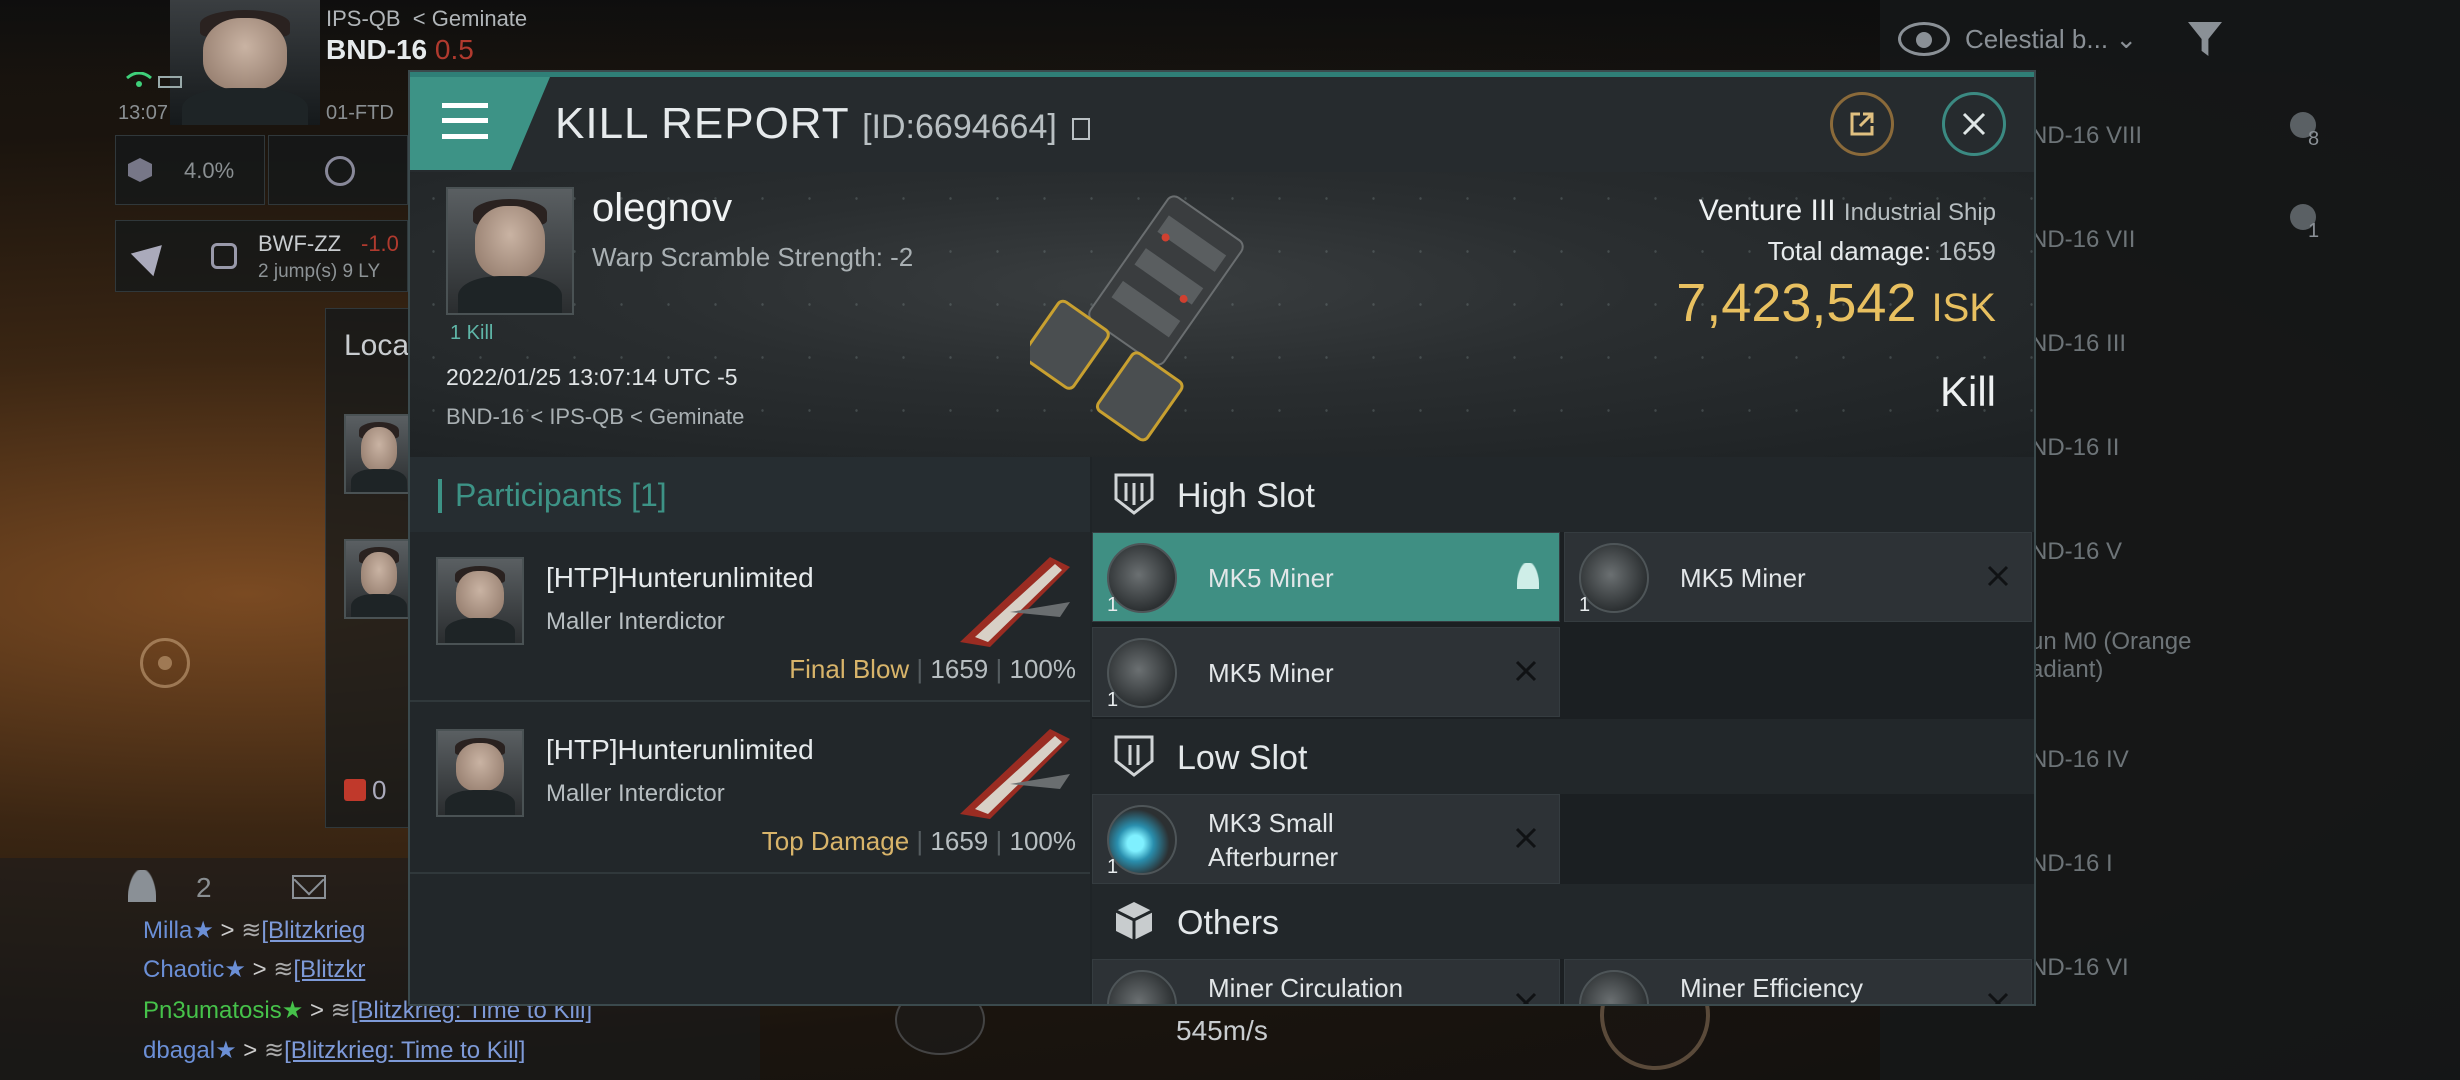 Image resolution: width=2460 pixels, height=1080 pixels. What do you see at coordinates (1798, 981) in the screenshot?
I see `other-item: Miner Efficiency` at bounding box center [1798, 981].